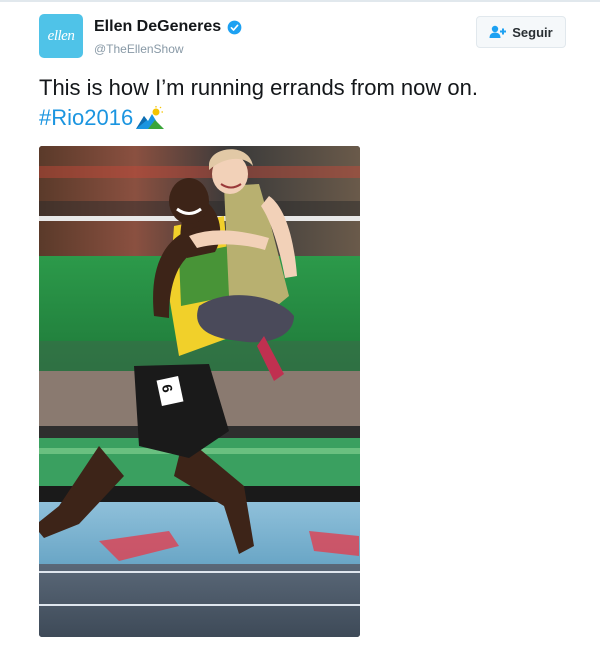 Image resolution: width=600 pixels, height=647 pixels. Describe the element at coordinates (532, 32) in the screenshot. I see `follow-label: Seguir` at that location.